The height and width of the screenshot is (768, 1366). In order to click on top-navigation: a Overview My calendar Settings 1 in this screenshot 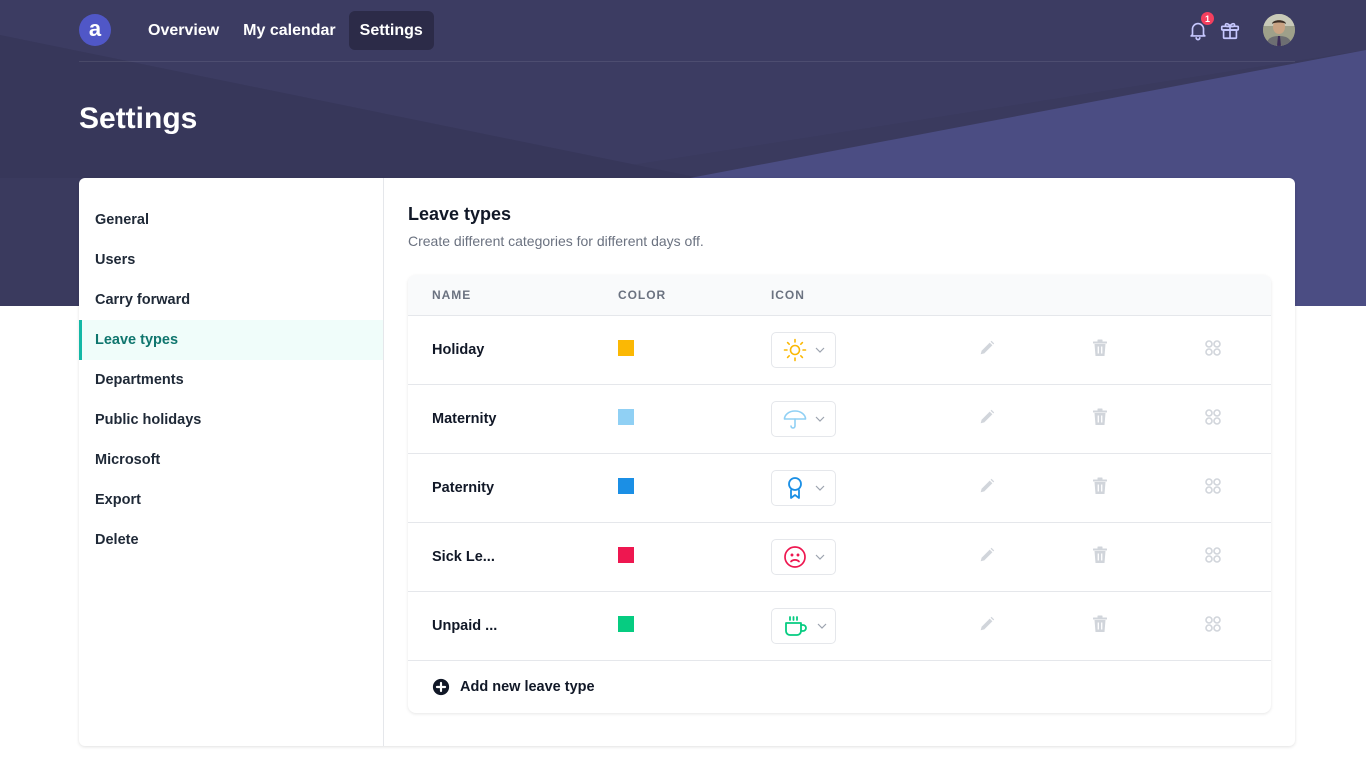, I will do `click(687, 30)`.